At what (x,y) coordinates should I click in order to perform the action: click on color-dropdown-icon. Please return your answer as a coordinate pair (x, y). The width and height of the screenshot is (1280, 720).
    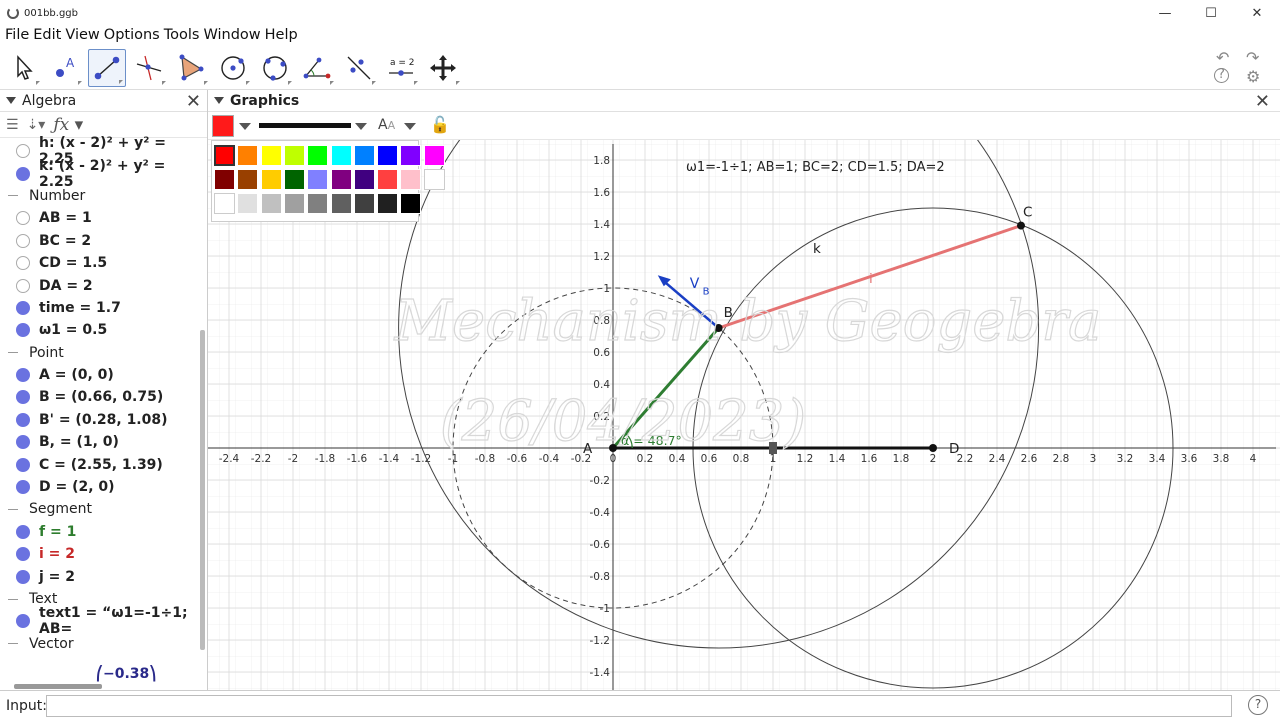
    Looking at the image, I should click on (245, 126).